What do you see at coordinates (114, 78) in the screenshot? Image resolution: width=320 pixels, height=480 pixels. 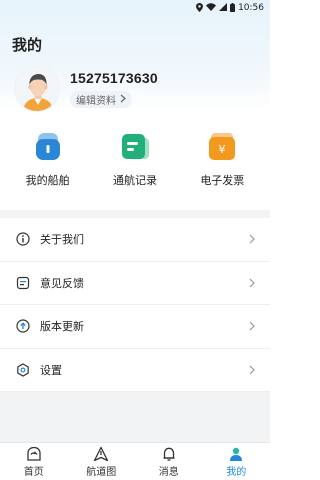 I see `user-phone: 15275173630` at bounding box center [114, 78].